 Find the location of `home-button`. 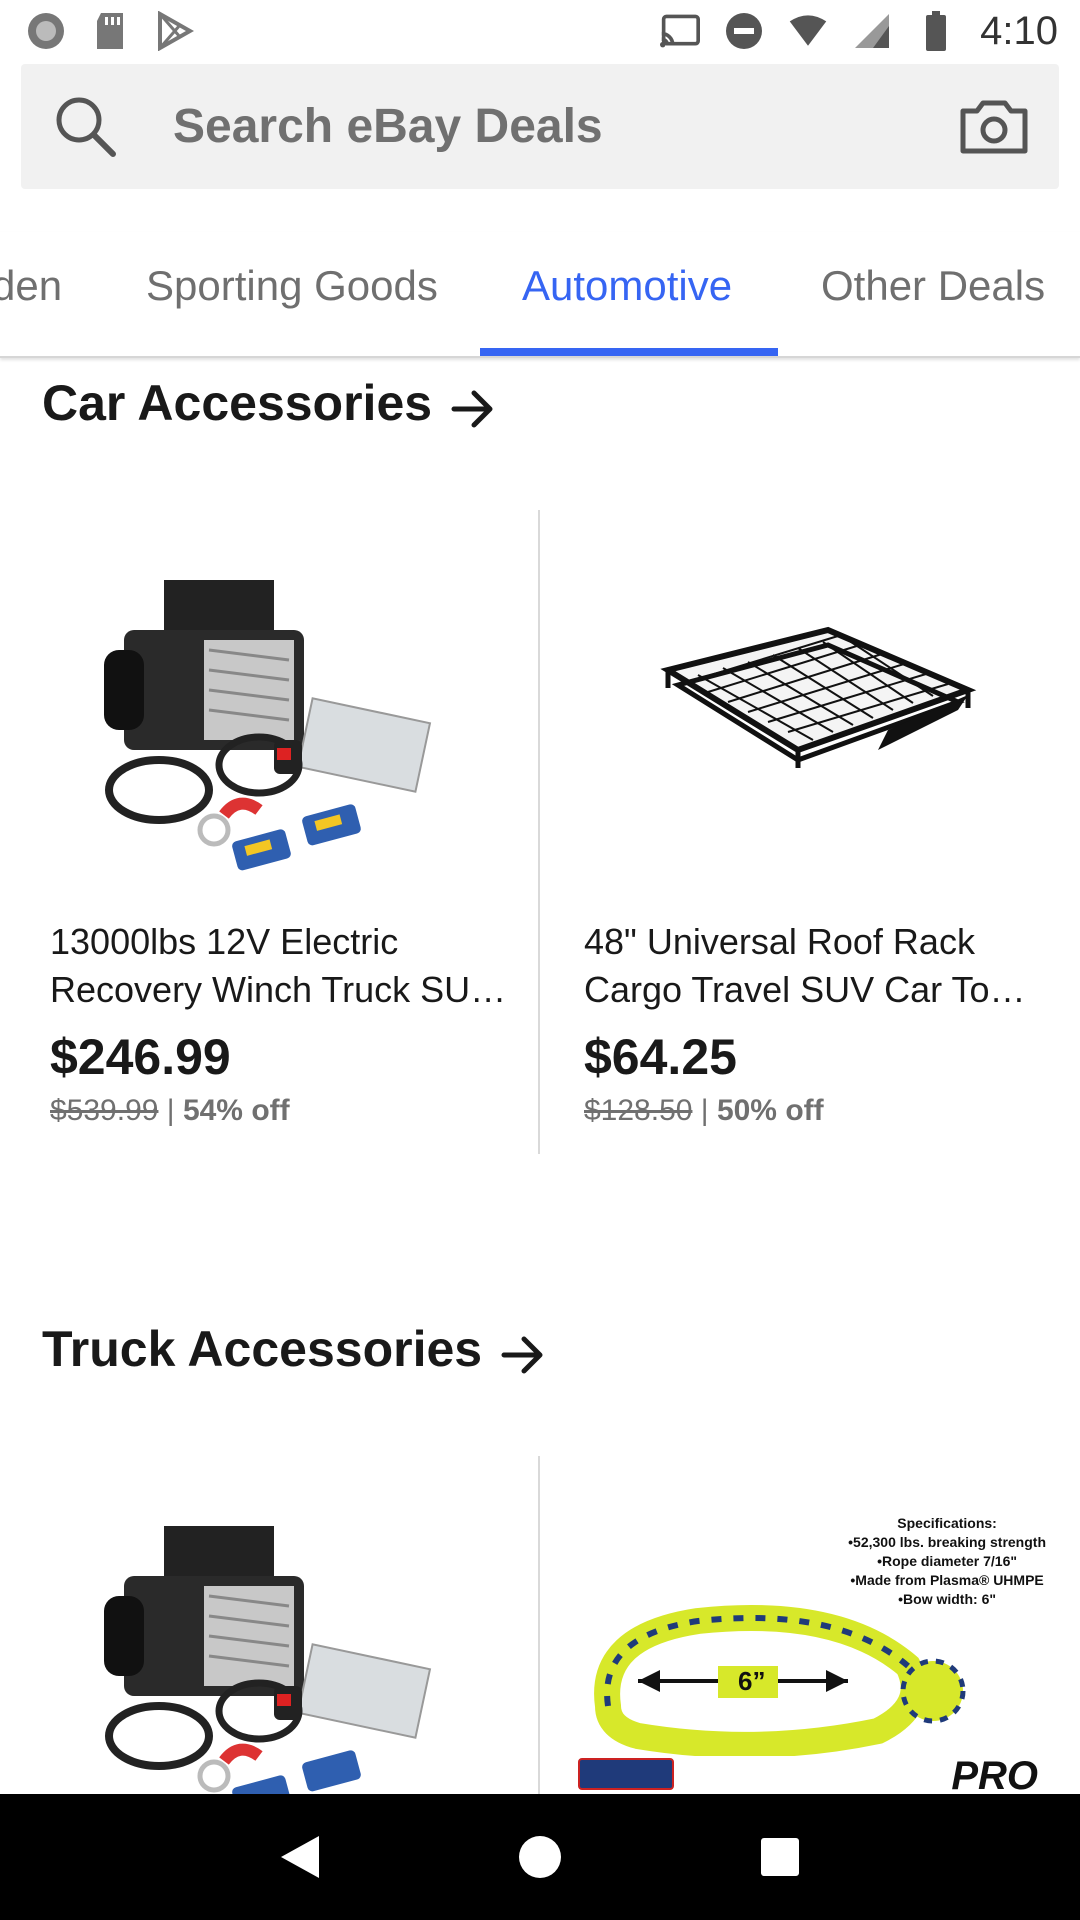

home-button is located at coordinates (540, 1857).